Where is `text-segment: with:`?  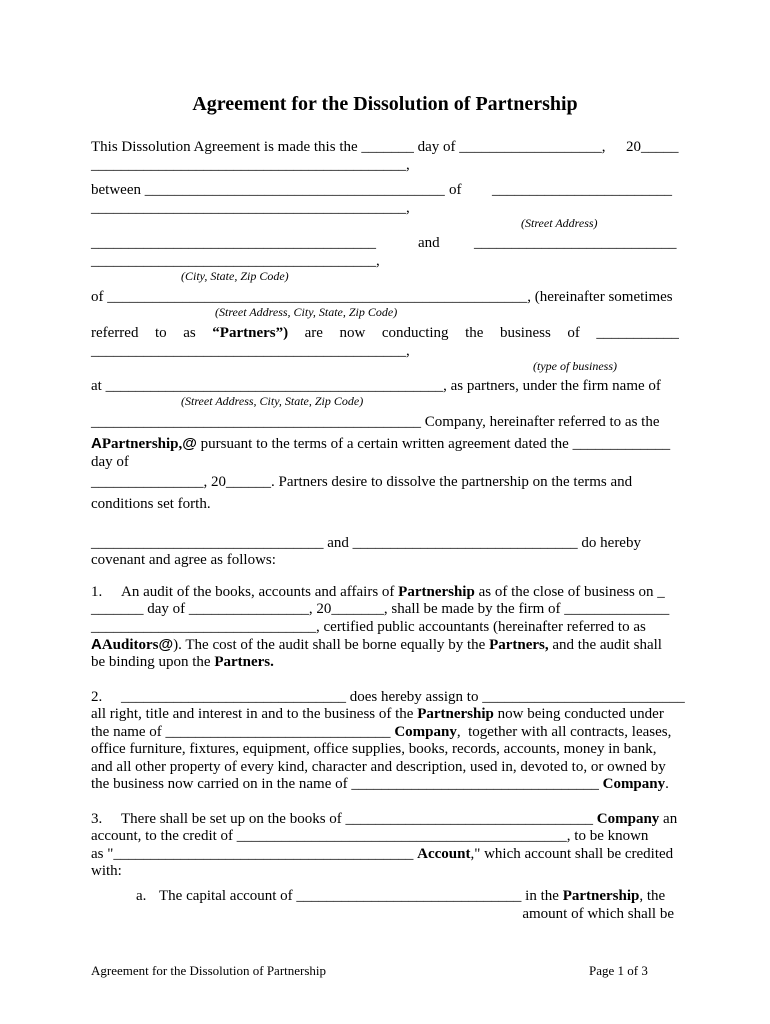 text-segment: with: is located at coordinates (106, 871).